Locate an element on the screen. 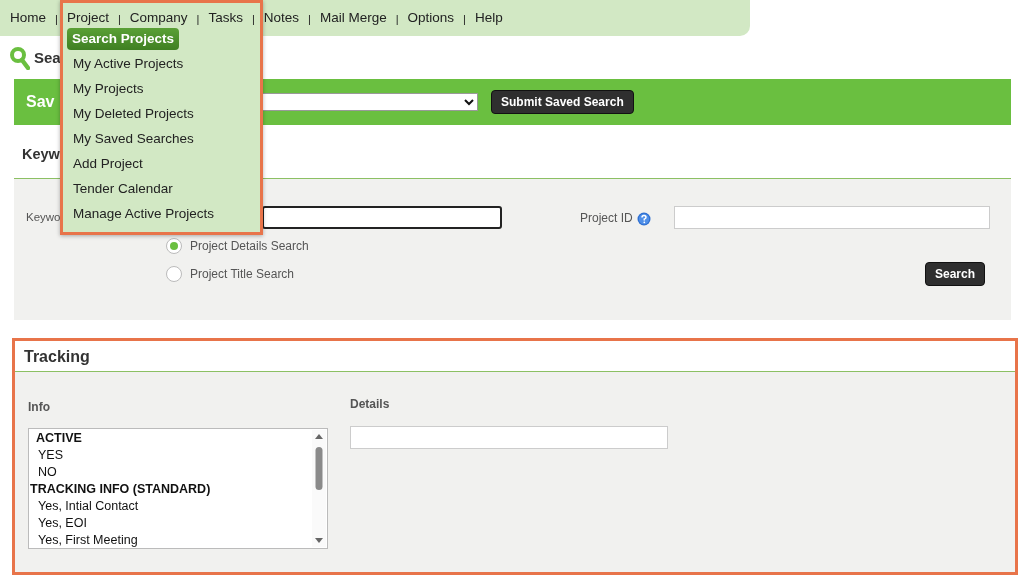  submit-saved-search-button: Submit Saved Search is located at coordinates (562, 102).